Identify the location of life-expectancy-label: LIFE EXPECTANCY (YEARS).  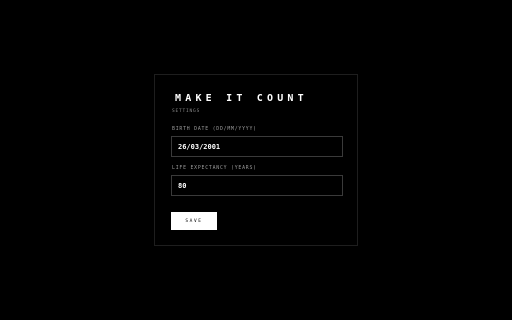
(214, 168).